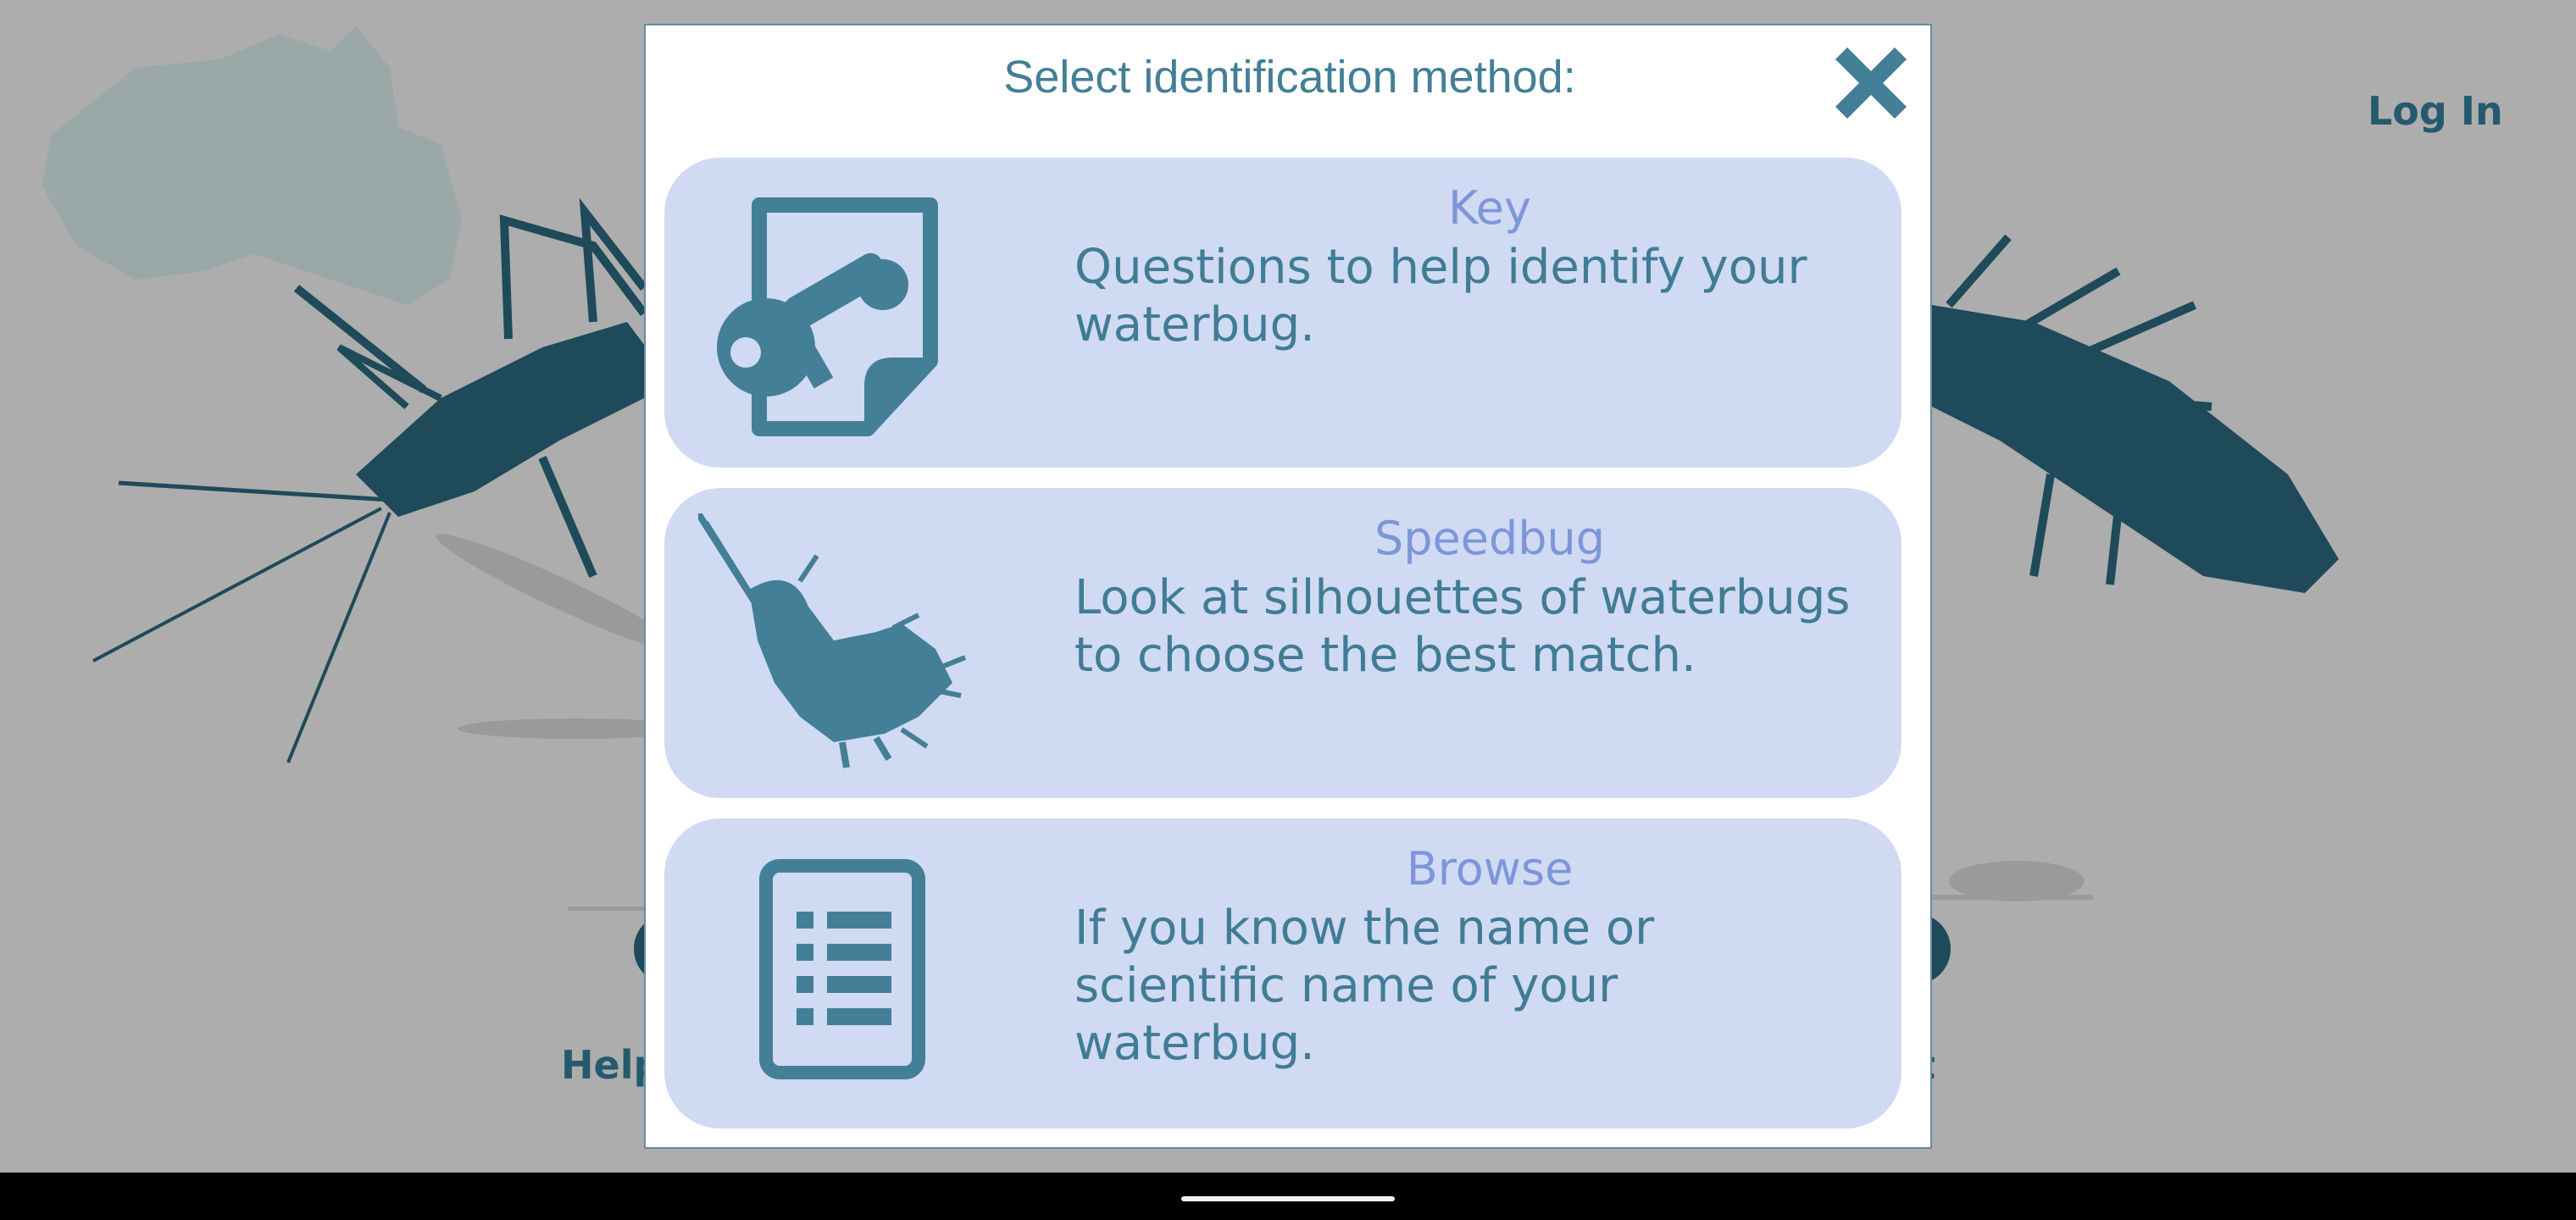  Describe the element at coordinates (1490, 869) in the screenshot. I see `option-browse-title: Browse` at that location.